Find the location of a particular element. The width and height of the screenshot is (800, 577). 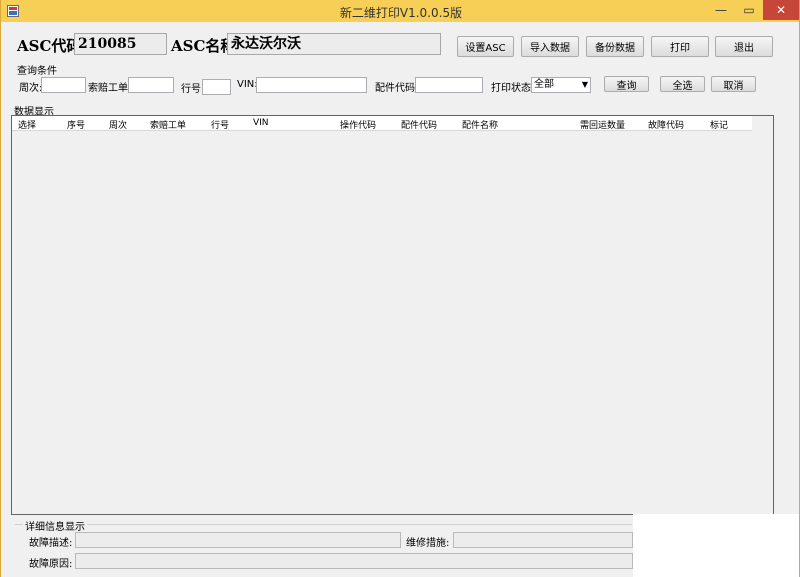

line-number-label: 行号: is located at coordinates (193, 89).